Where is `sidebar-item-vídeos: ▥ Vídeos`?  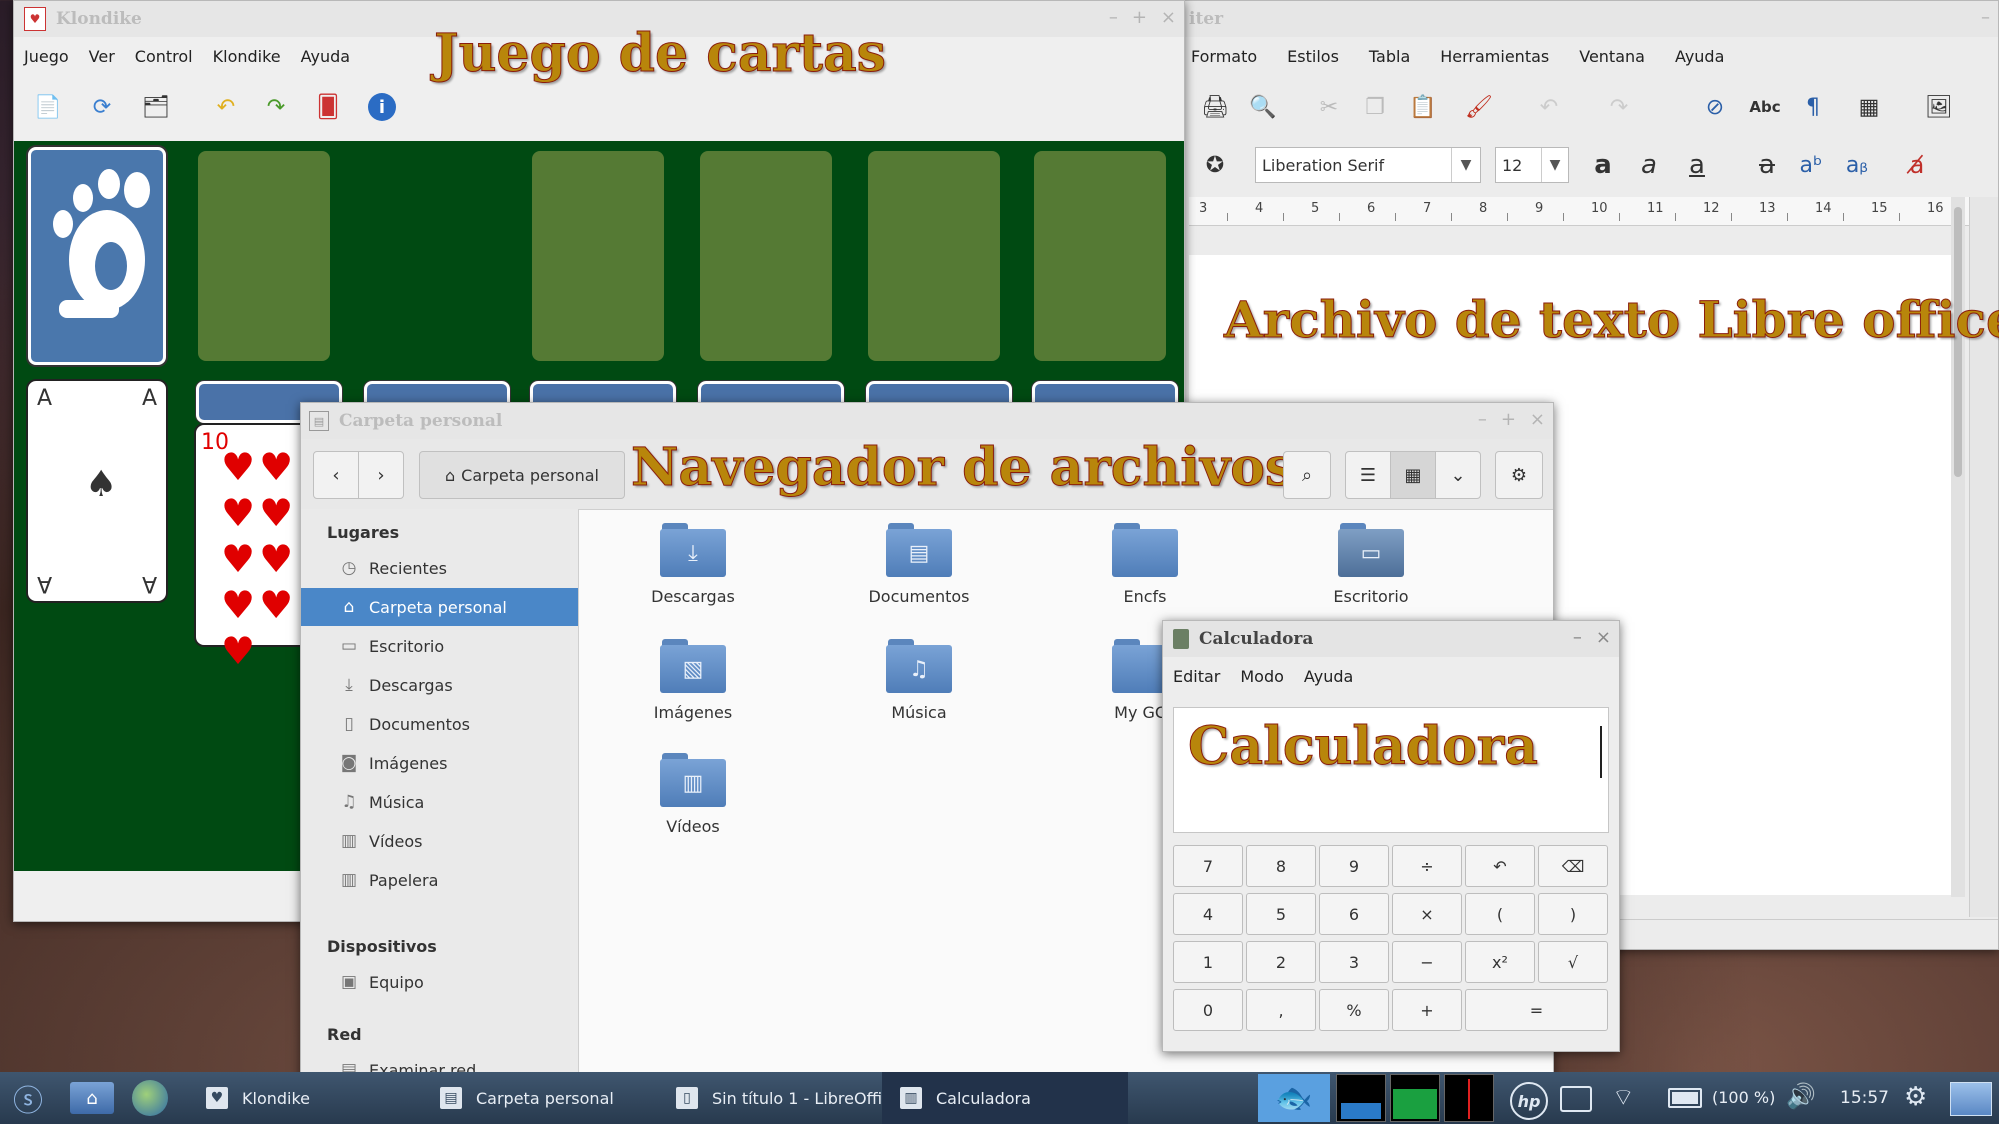
sidebar-item-vídeos: ▥ Vídeos is located at coordinates (439, 841).